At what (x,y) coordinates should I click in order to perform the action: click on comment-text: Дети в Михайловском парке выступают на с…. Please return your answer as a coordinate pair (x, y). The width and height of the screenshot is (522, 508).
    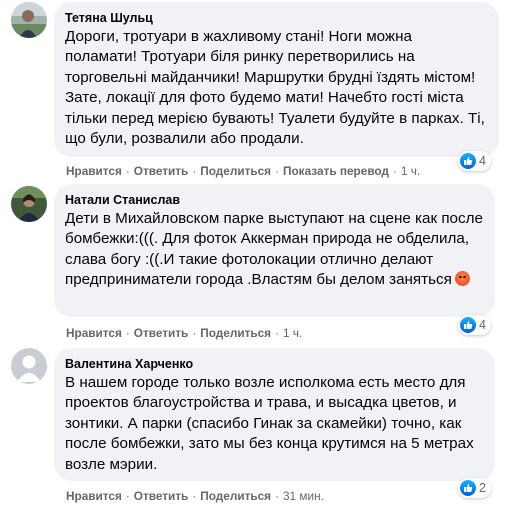
    Looking at the image, I should click on (274, 250).